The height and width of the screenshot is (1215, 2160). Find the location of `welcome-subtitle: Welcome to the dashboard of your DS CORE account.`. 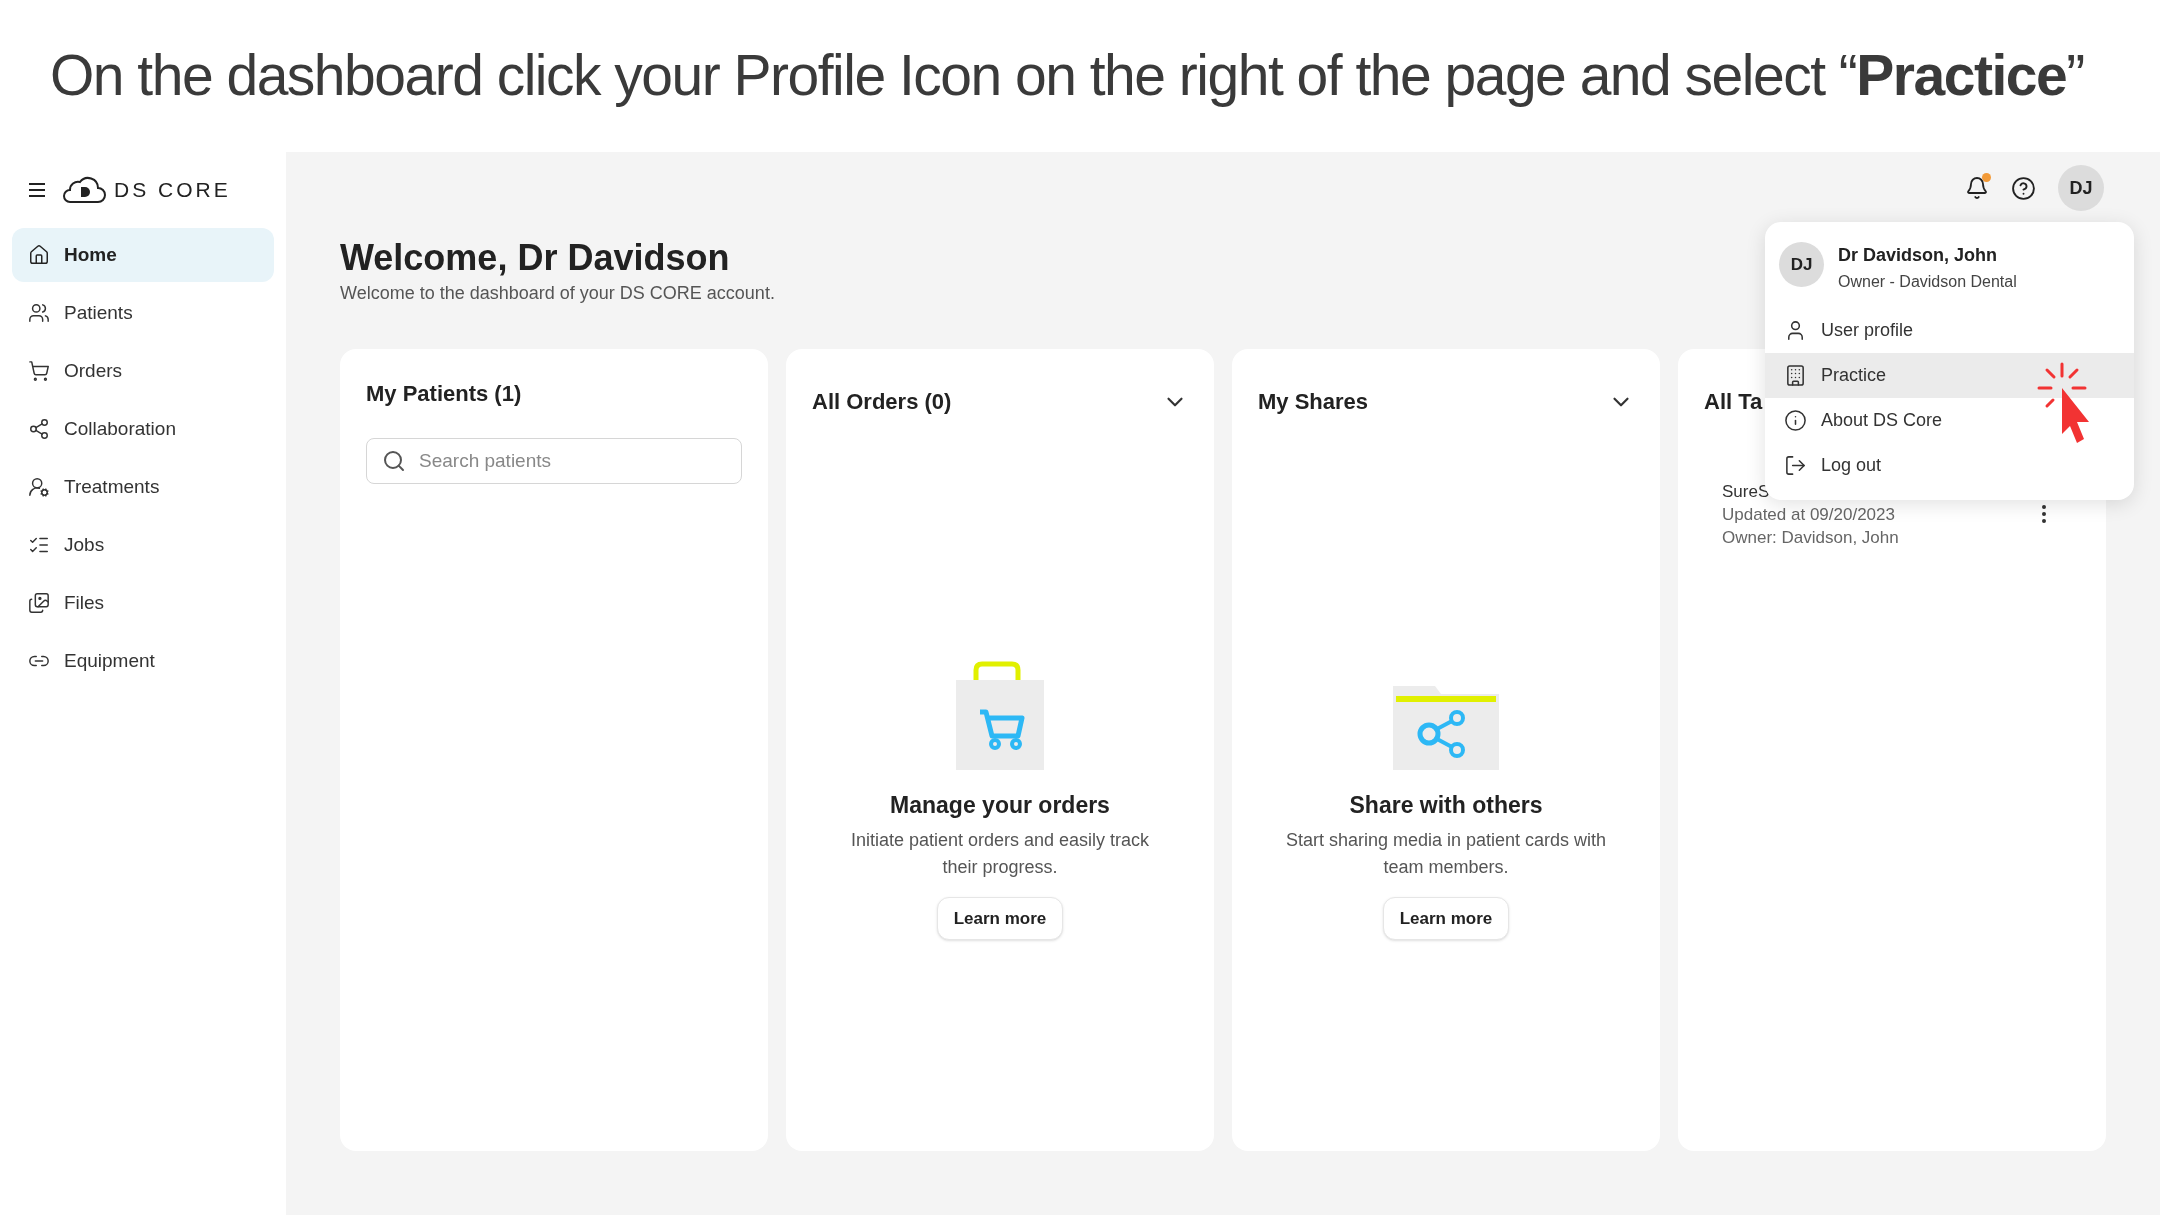

welcome-subtitle: Welcome to the dashboard of your DS CORE account. is located at coordinates (557, 293).